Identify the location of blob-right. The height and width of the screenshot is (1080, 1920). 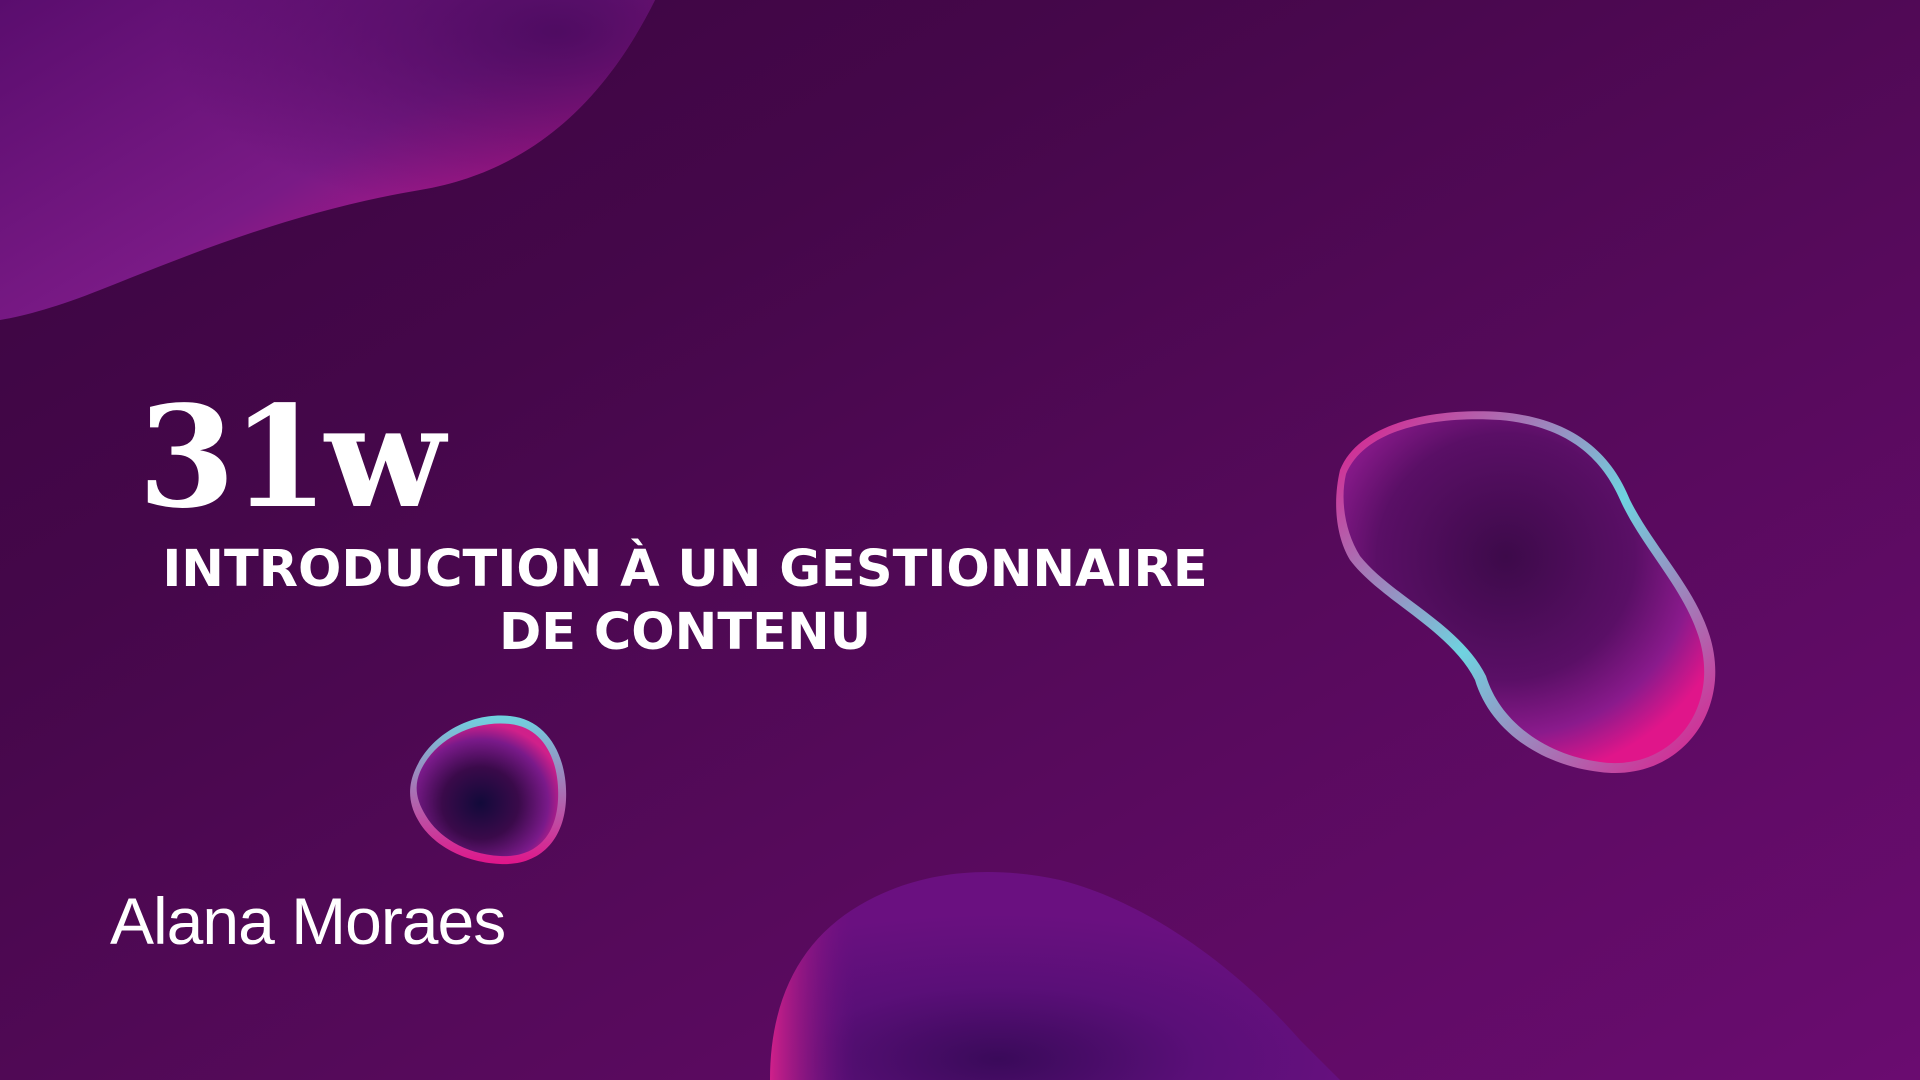
(1526, 592).